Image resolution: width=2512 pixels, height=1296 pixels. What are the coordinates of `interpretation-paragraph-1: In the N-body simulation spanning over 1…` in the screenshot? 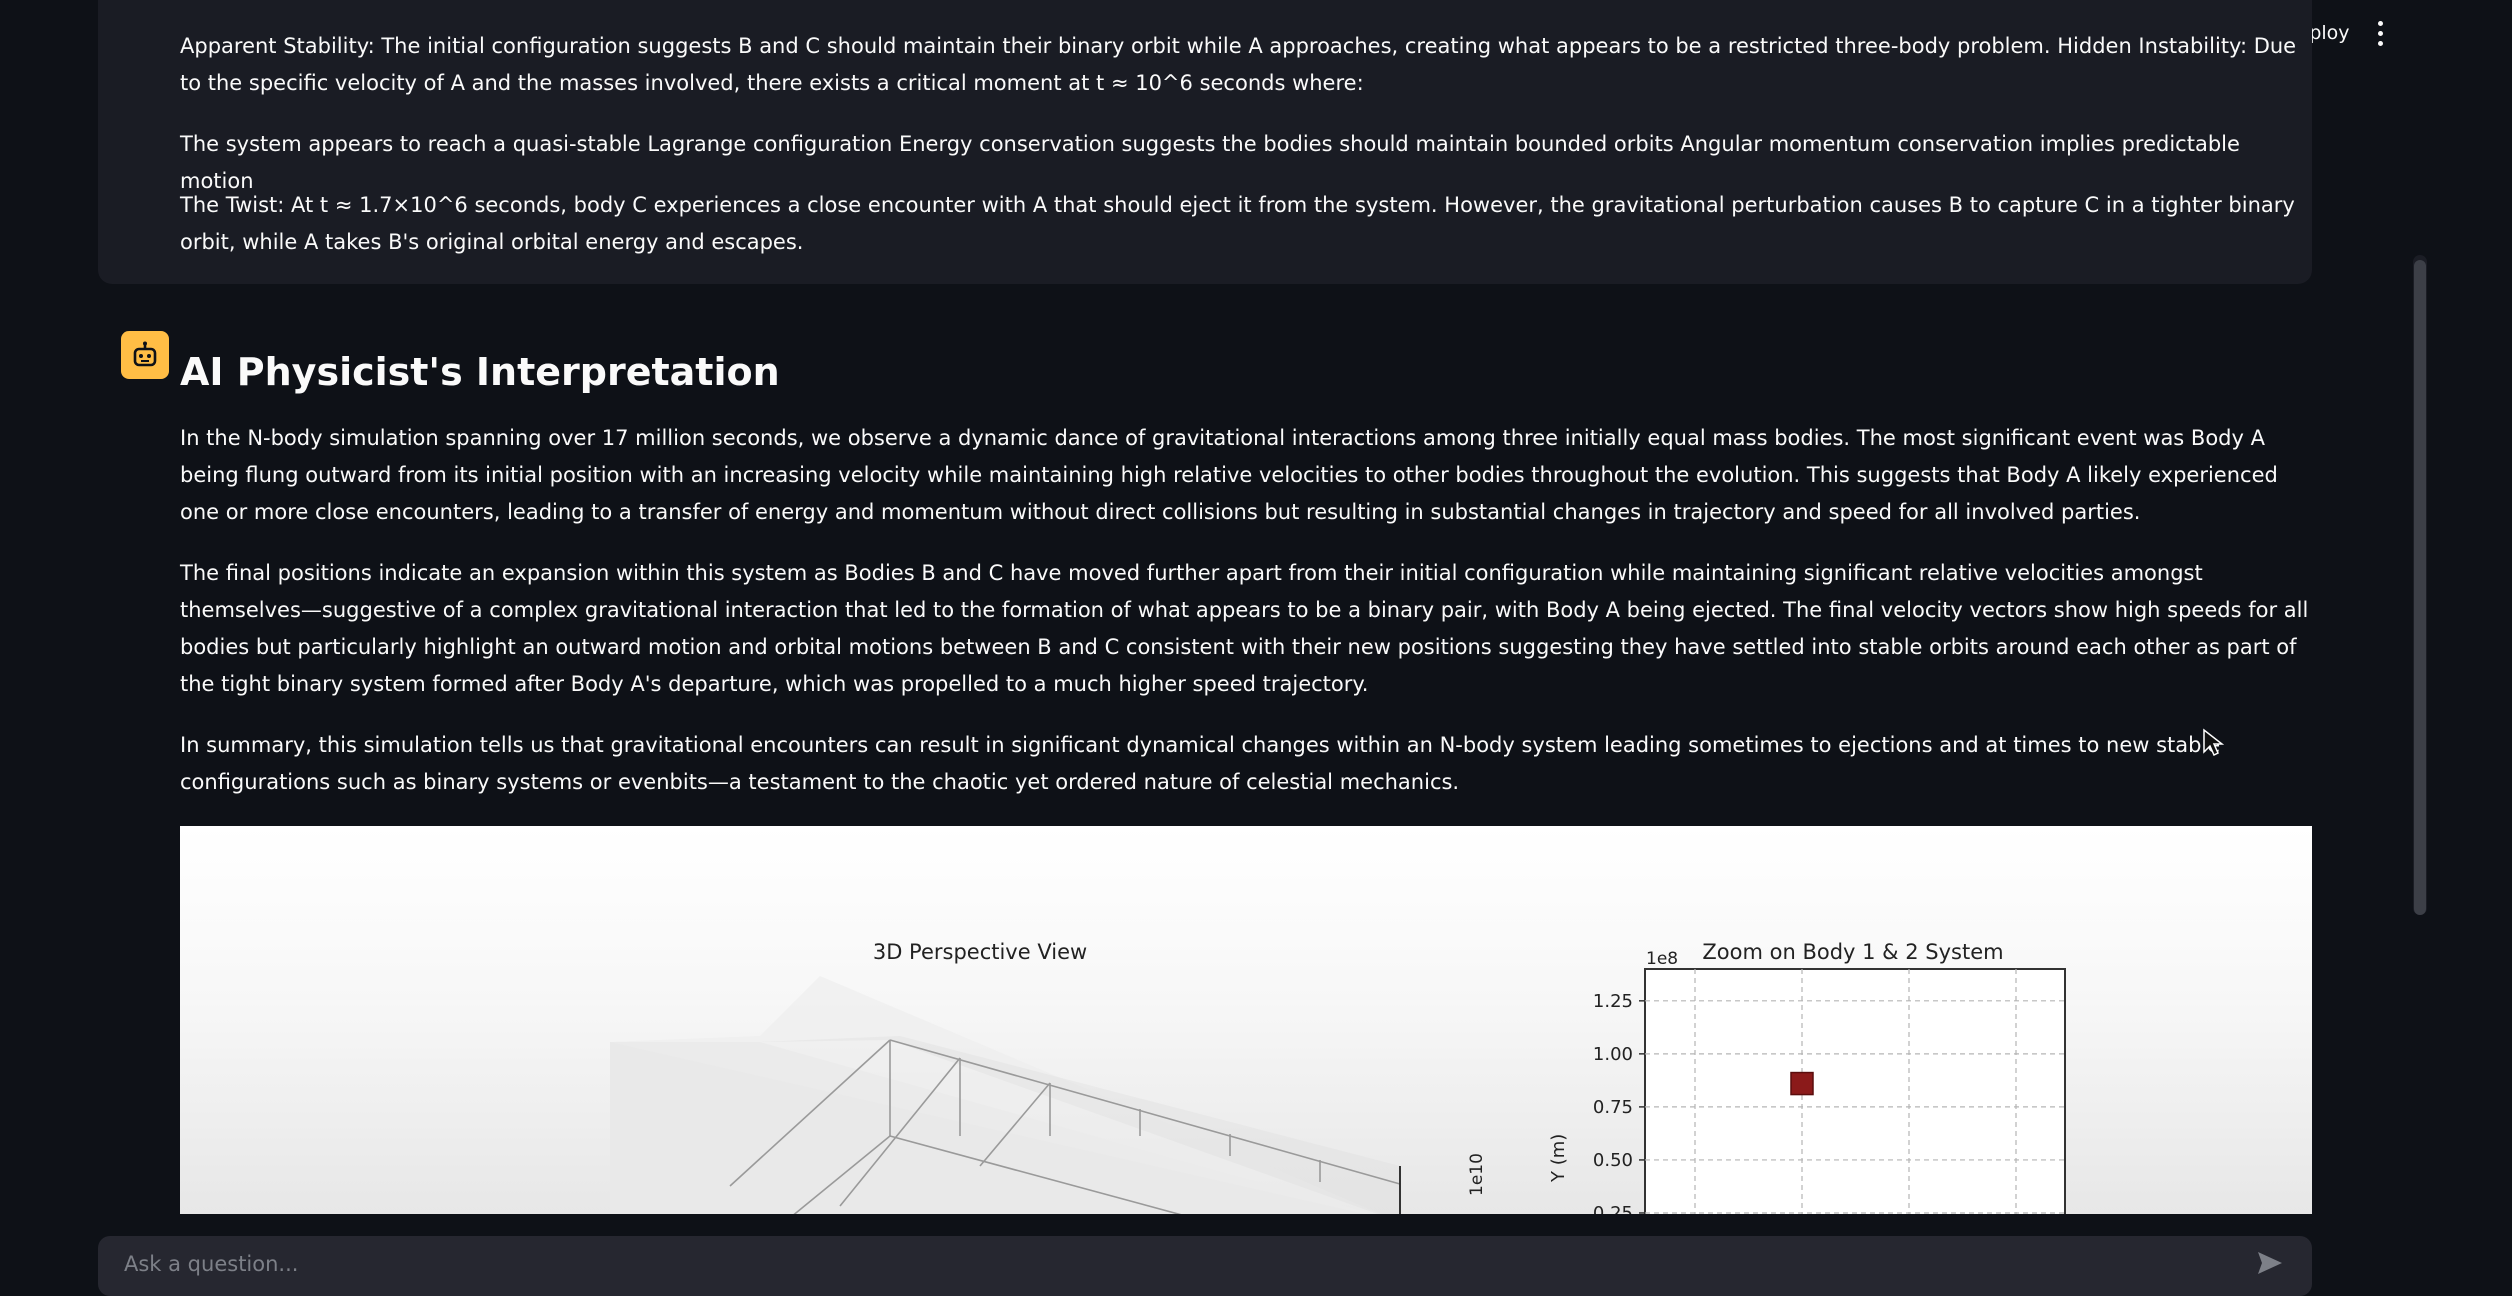 It's located at (1229, 475).